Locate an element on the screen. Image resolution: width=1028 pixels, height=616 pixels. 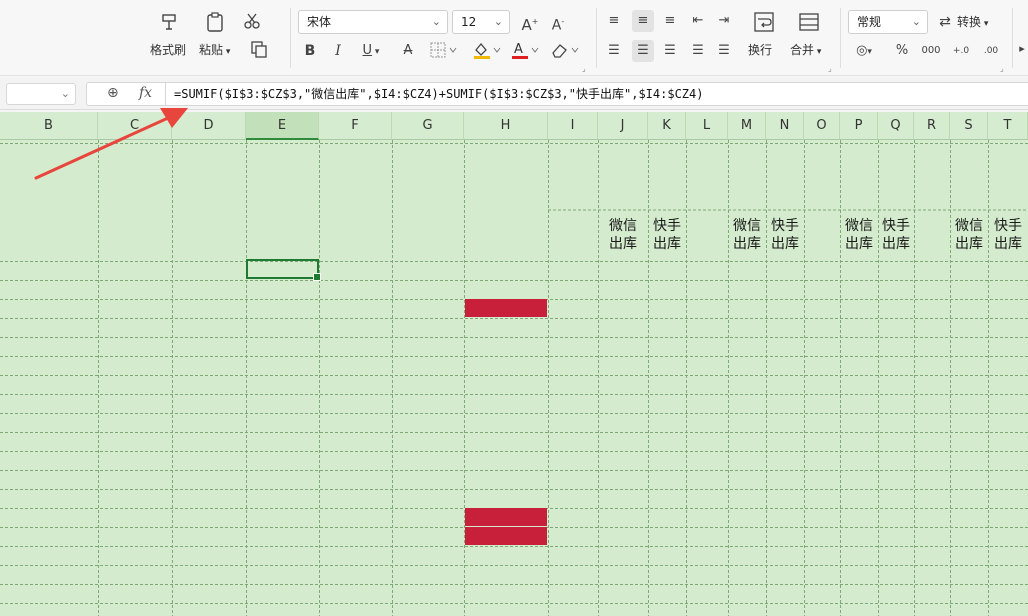
bold-icon: B is located at coordinates (310, 51).